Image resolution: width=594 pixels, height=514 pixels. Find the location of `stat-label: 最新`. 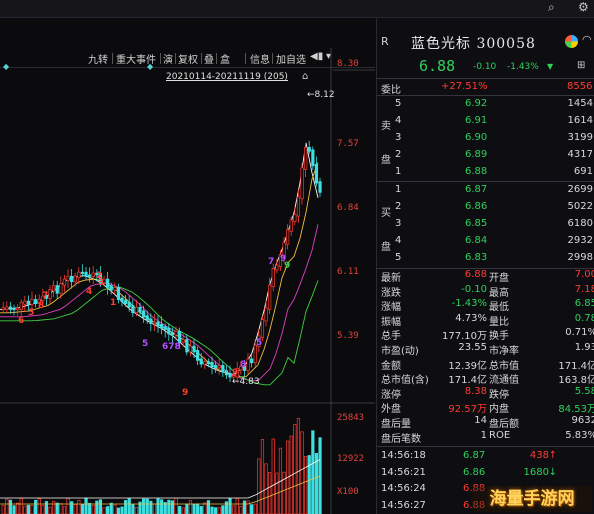

stat-label: 最新 is located at coordinates (391, 278).